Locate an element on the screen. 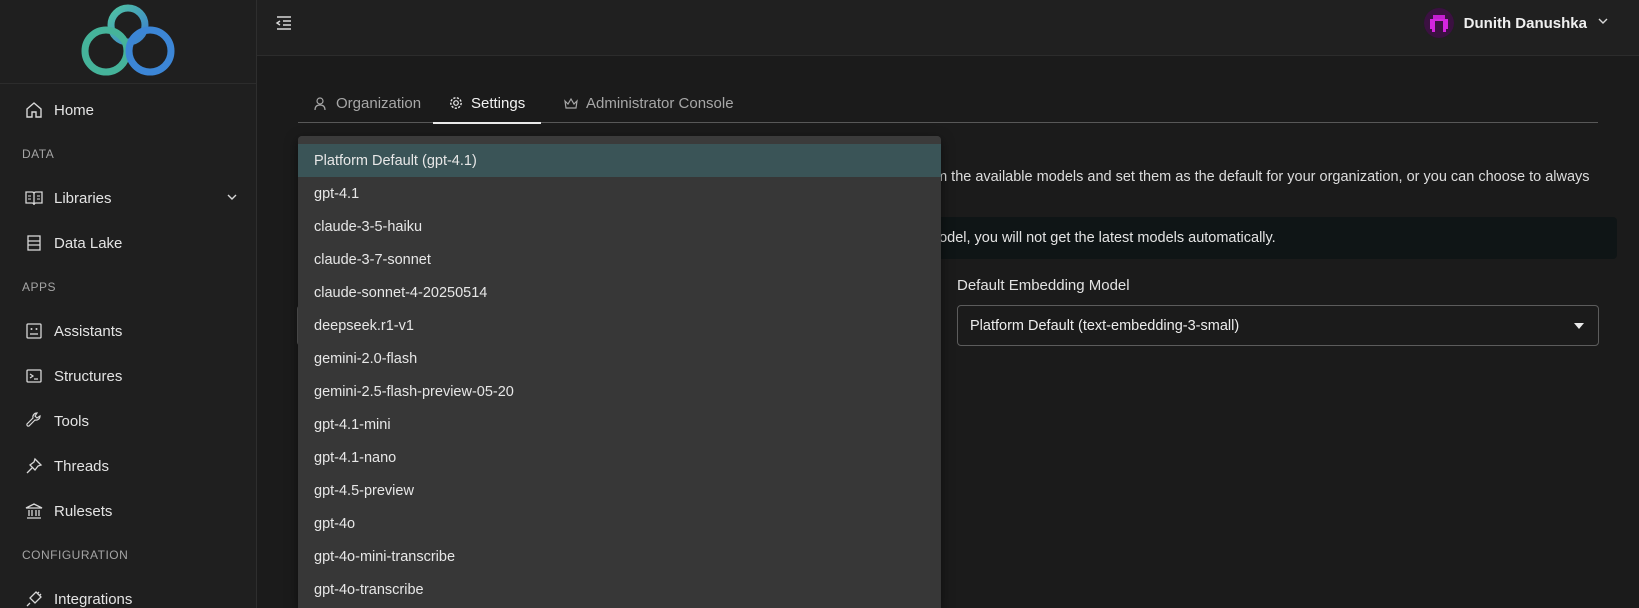  section-label-configuration: CONFIGURATION is located at coordinates (75, 555).